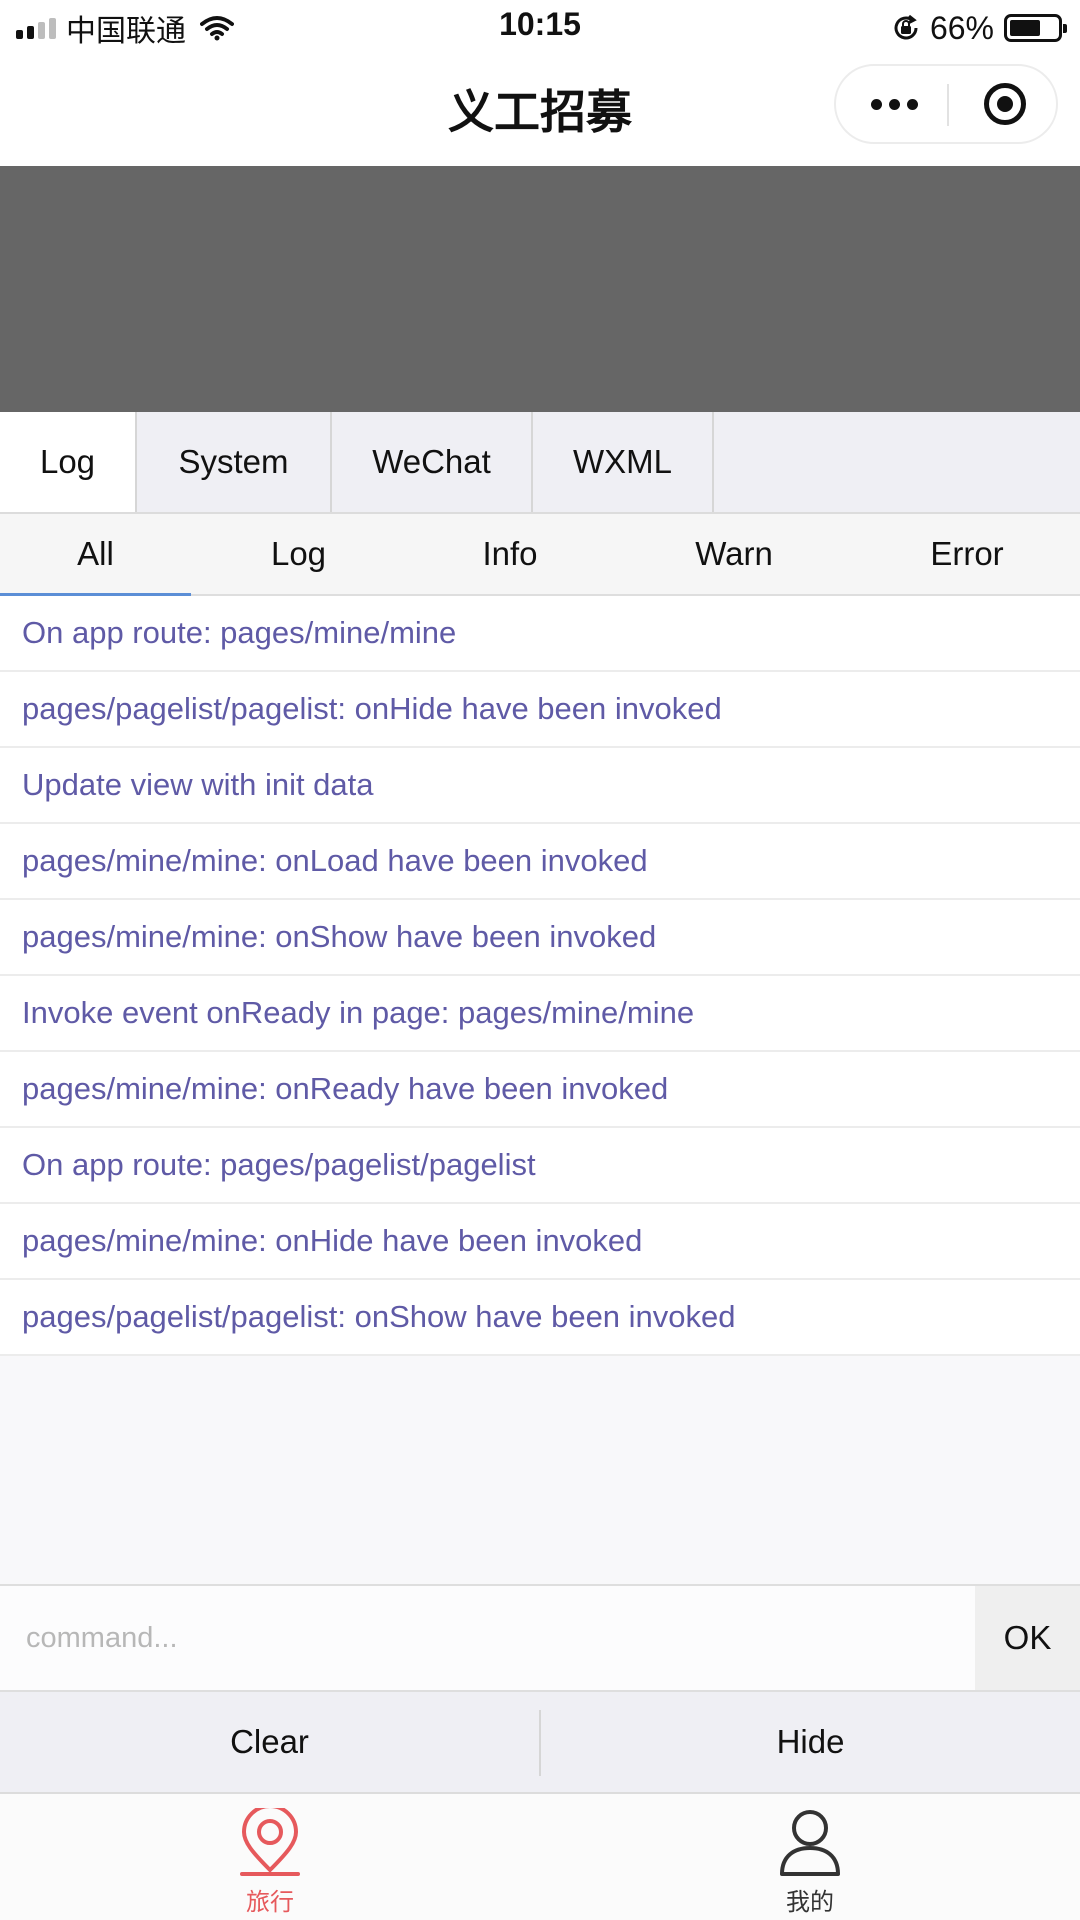 Image resolution: width=1080 pixels, height=1920 pixels. I want to click on rotation-lock-icon, so click(906, 27).